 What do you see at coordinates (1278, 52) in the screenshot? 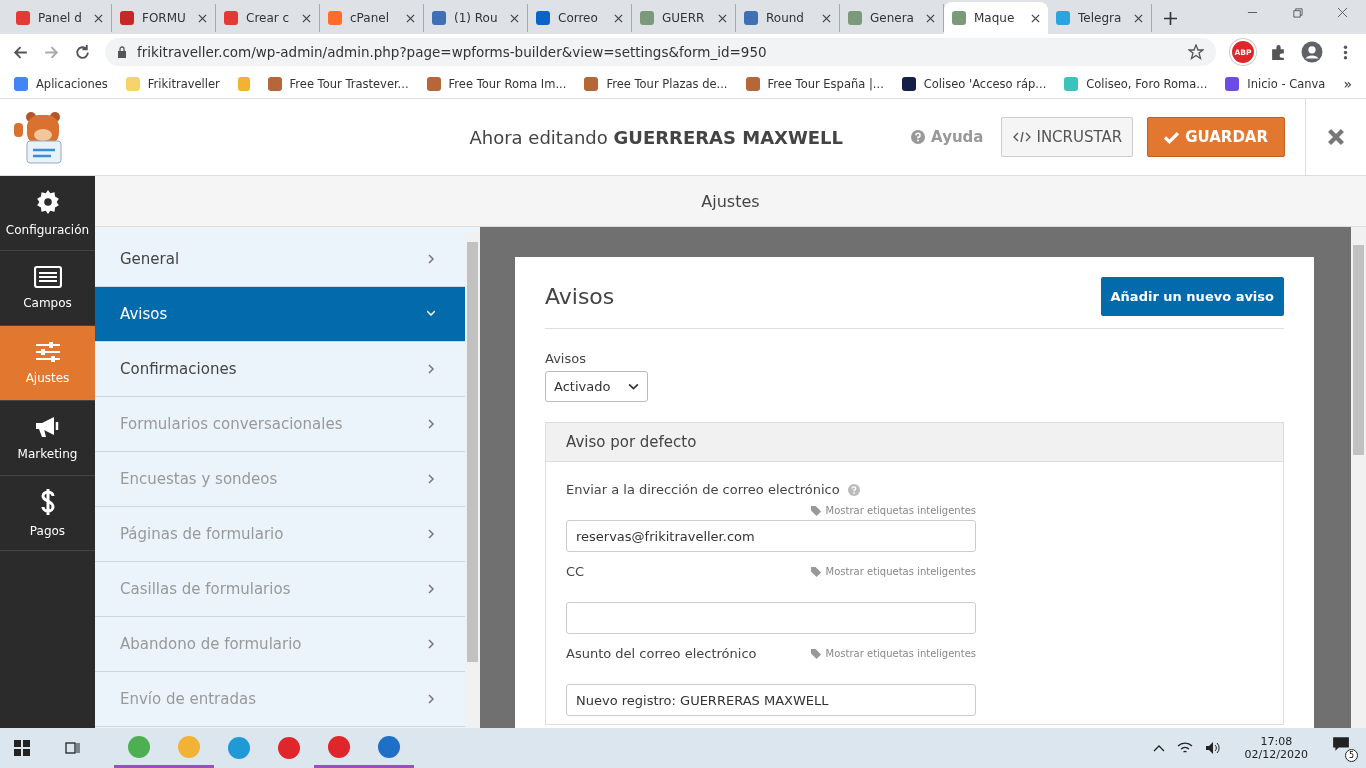
I see `puzzle-icon` at bounding box center [1278, 52].